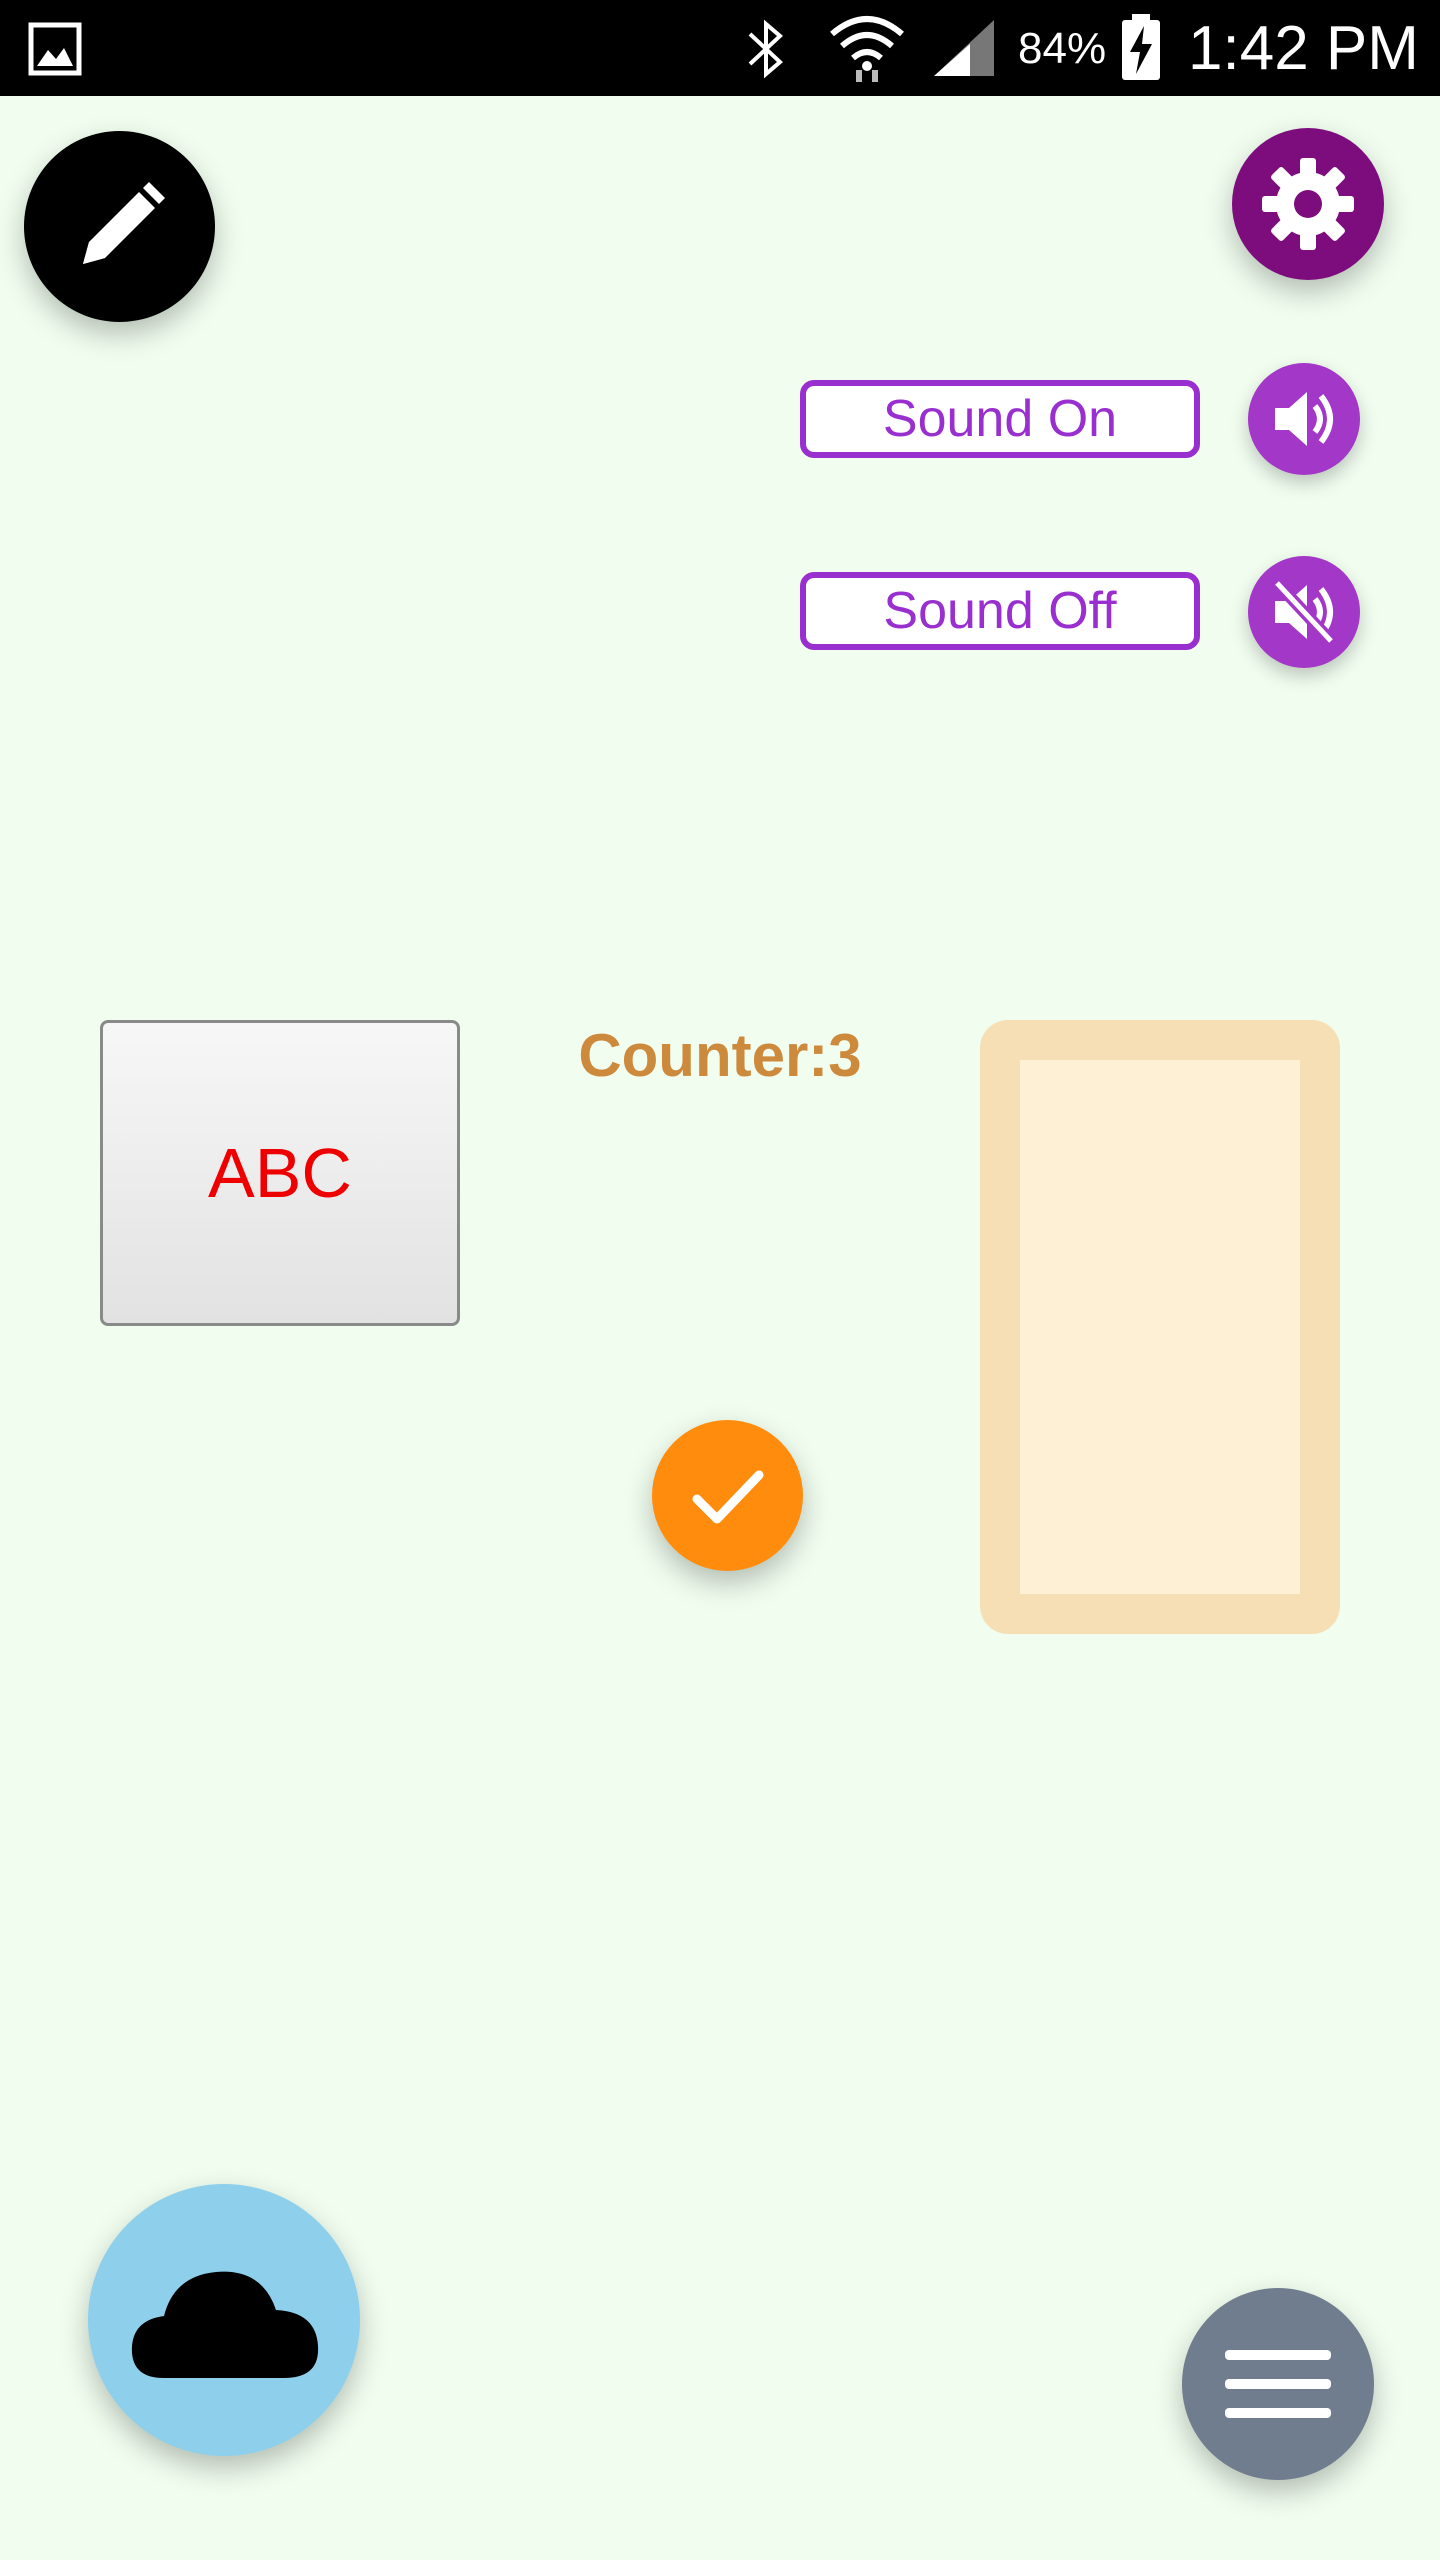 The height and width of the screenshot is (2560, 1440). Describe the element at coordinates (1160, 1327) in the screenshot. I see `drop-zone-frame` at that location.